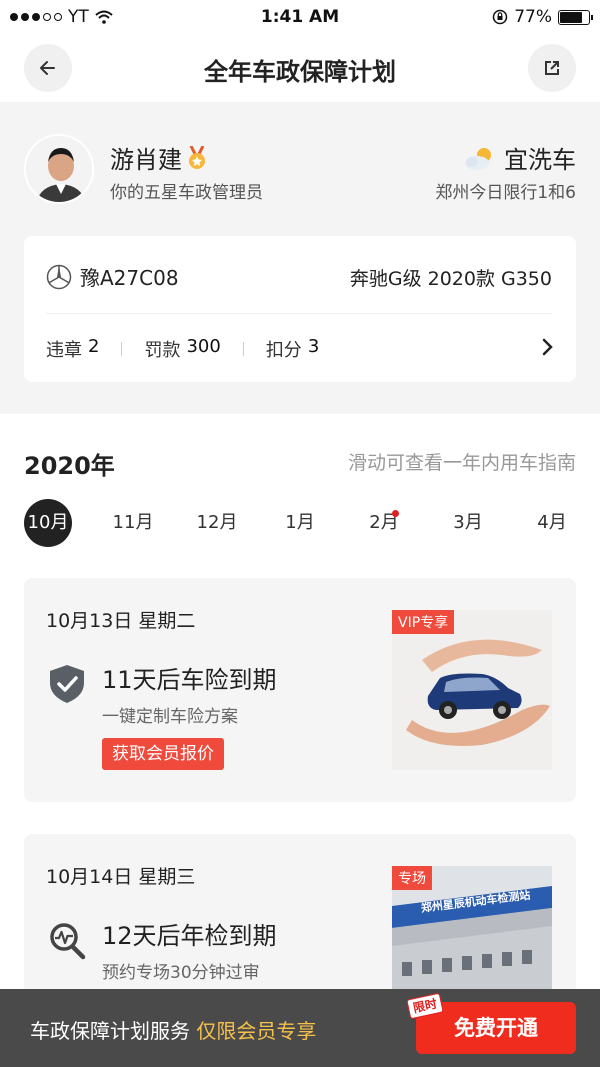 This screenshot has width=600, height=1067. I want to click on violation-stat: 违章 2, so click(72, 349).